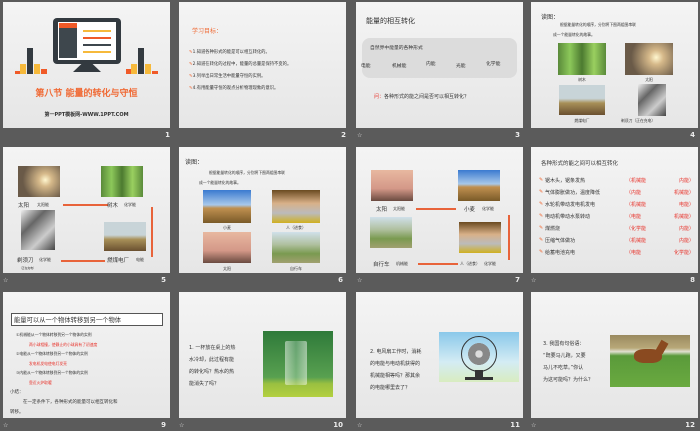 This screenshot has width=700, height=431. I want to click on energy-form: 光能, so click(461, 66).